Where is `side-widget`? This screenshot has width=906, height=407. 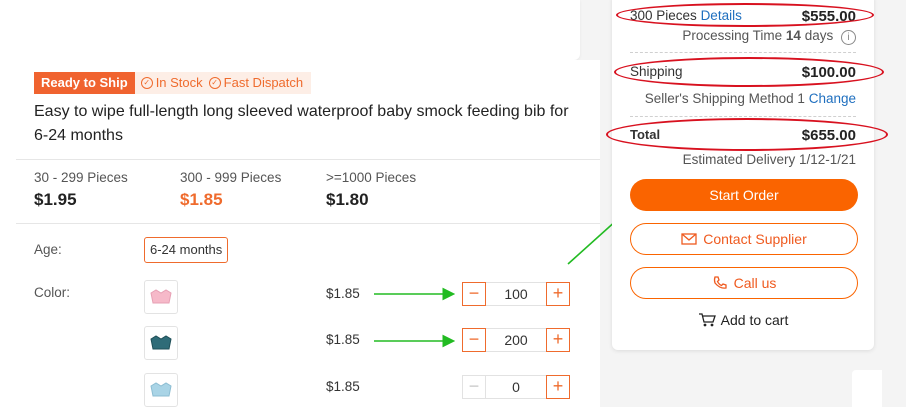 side-widget is located at coordinates (867, 388).